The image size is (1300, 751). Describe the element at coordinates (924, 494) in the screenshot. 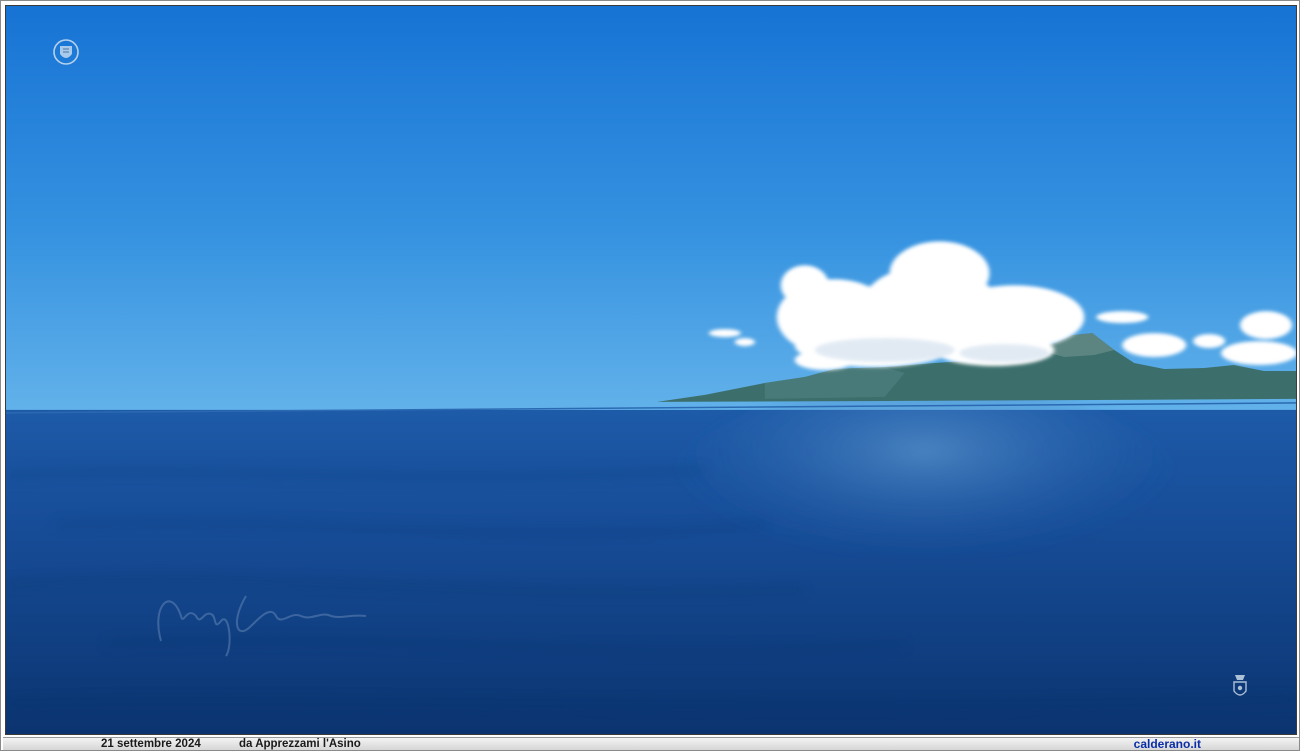

I see `sea-reflection` at that location.